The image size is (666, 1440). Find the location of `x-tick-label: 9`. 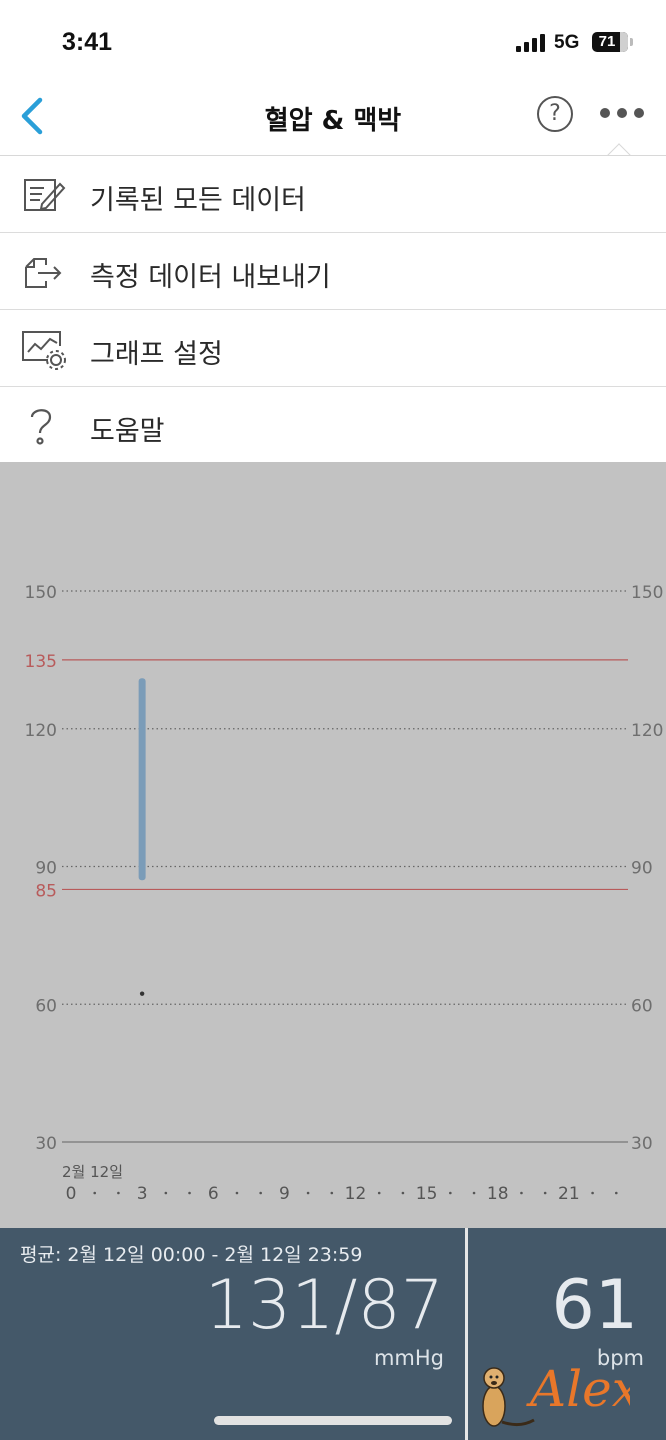

x-tick-label: 9 is located at coordinates (284, 1194).